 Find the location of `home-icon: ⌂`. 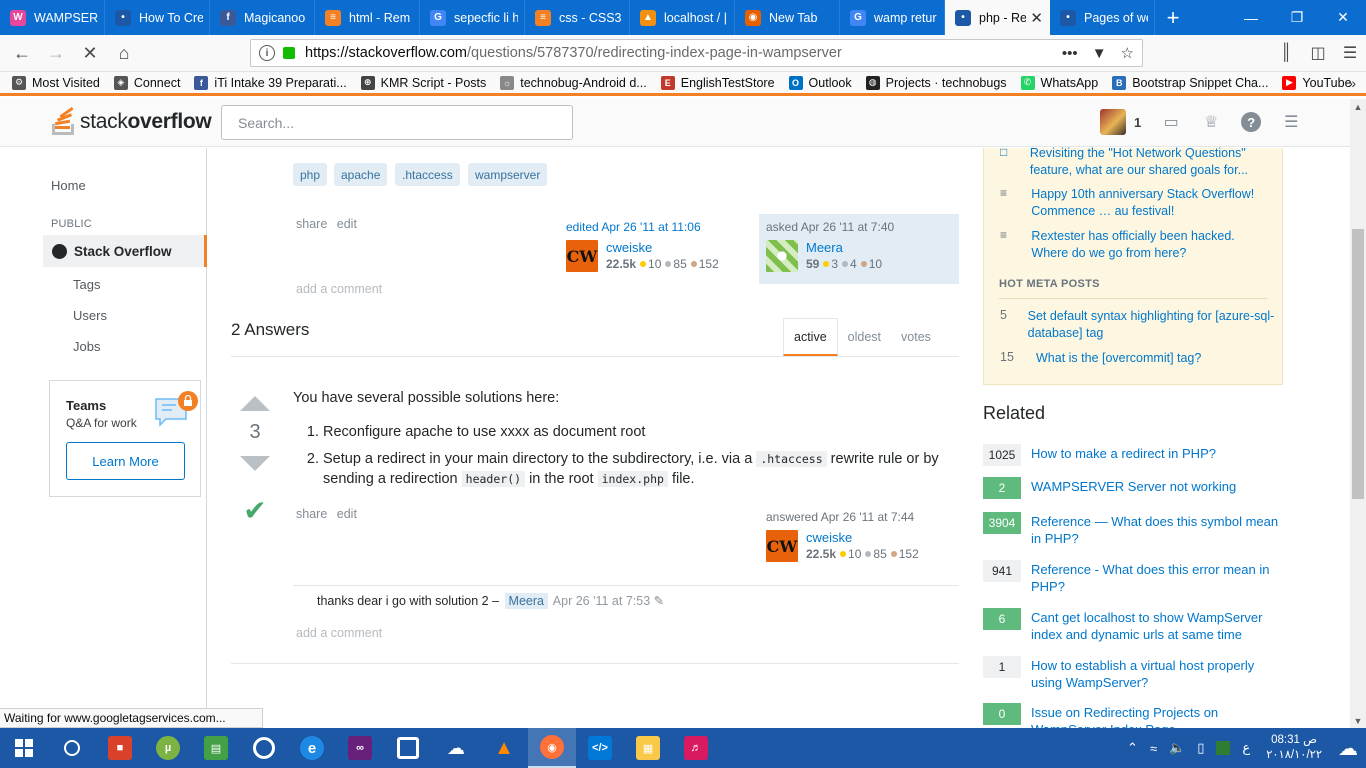

home-icon: ⌂ is located at coordinates (124, 53).